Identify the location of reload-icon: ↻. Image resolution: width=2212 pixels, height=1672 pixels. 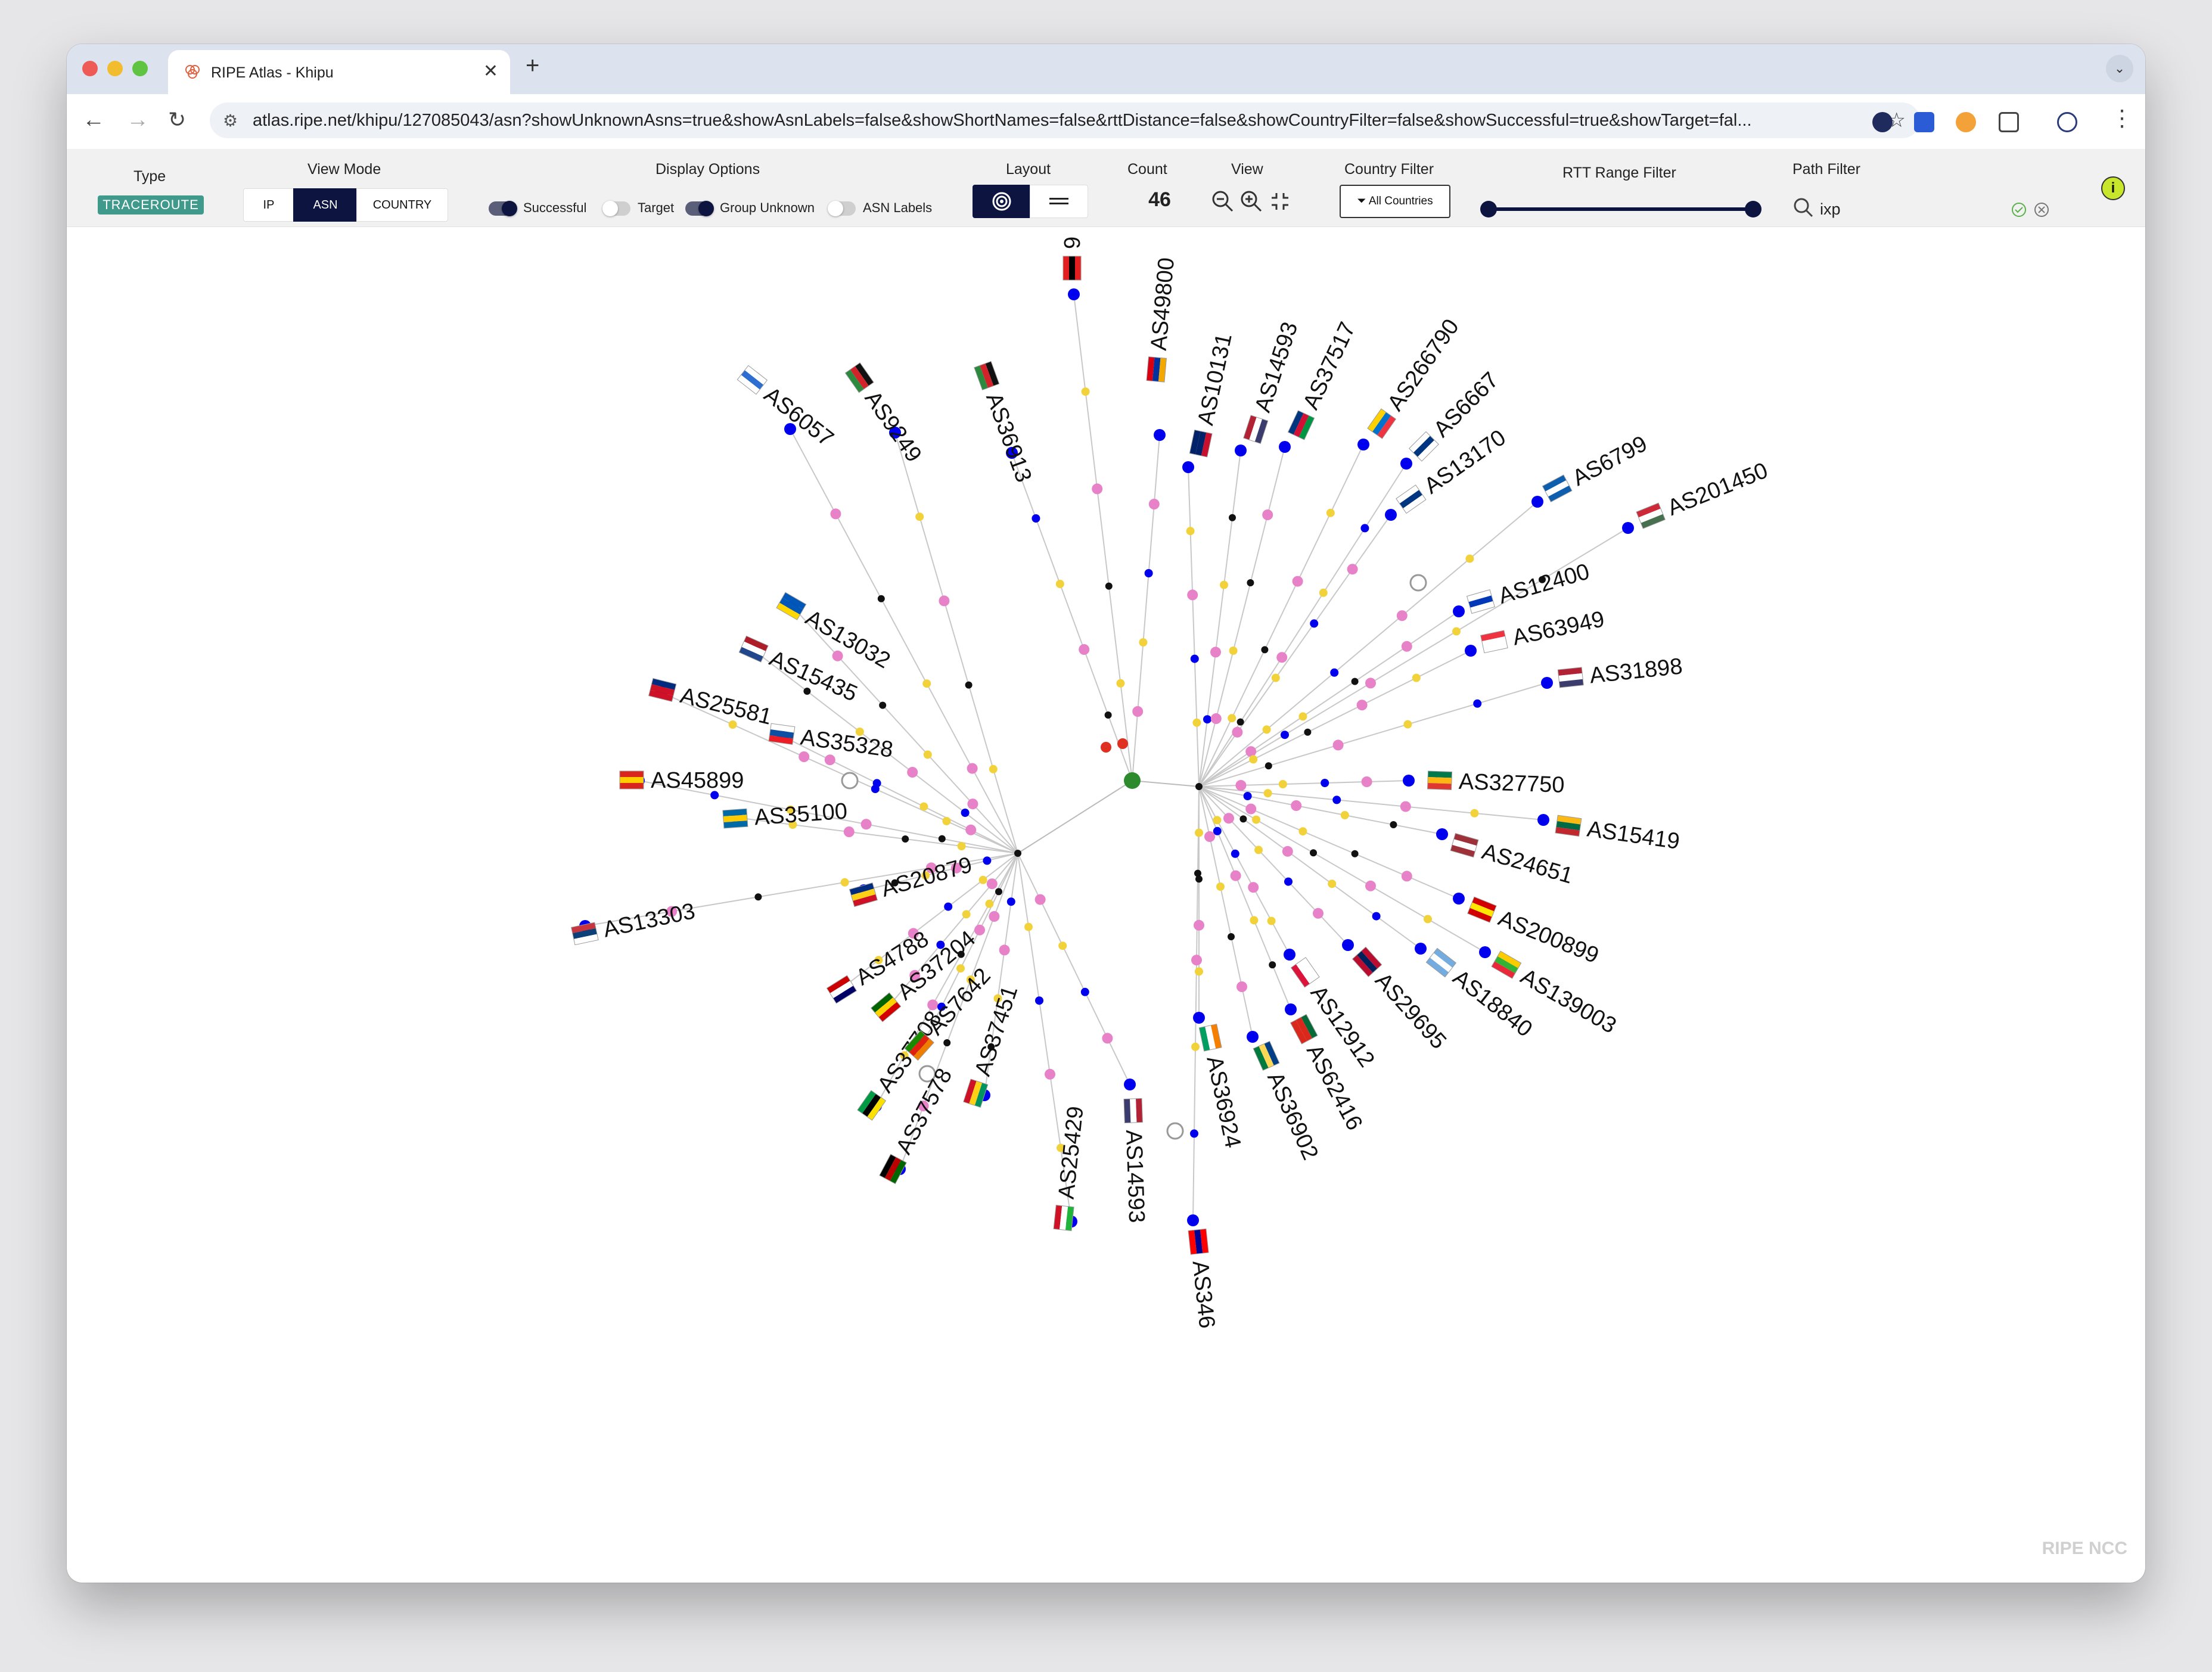
(177, 119).